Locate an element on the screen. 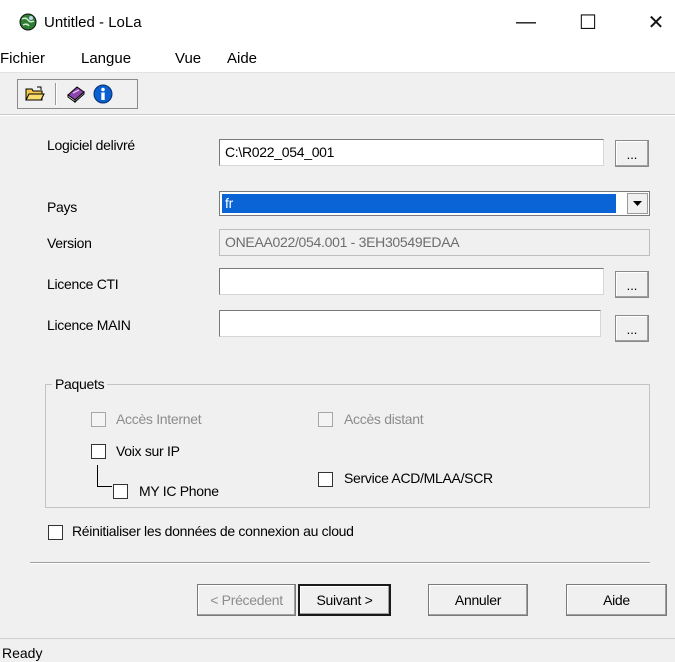 The width and height of the screenshot is (675, 662). toolbar is located at coordinates (337, 94).